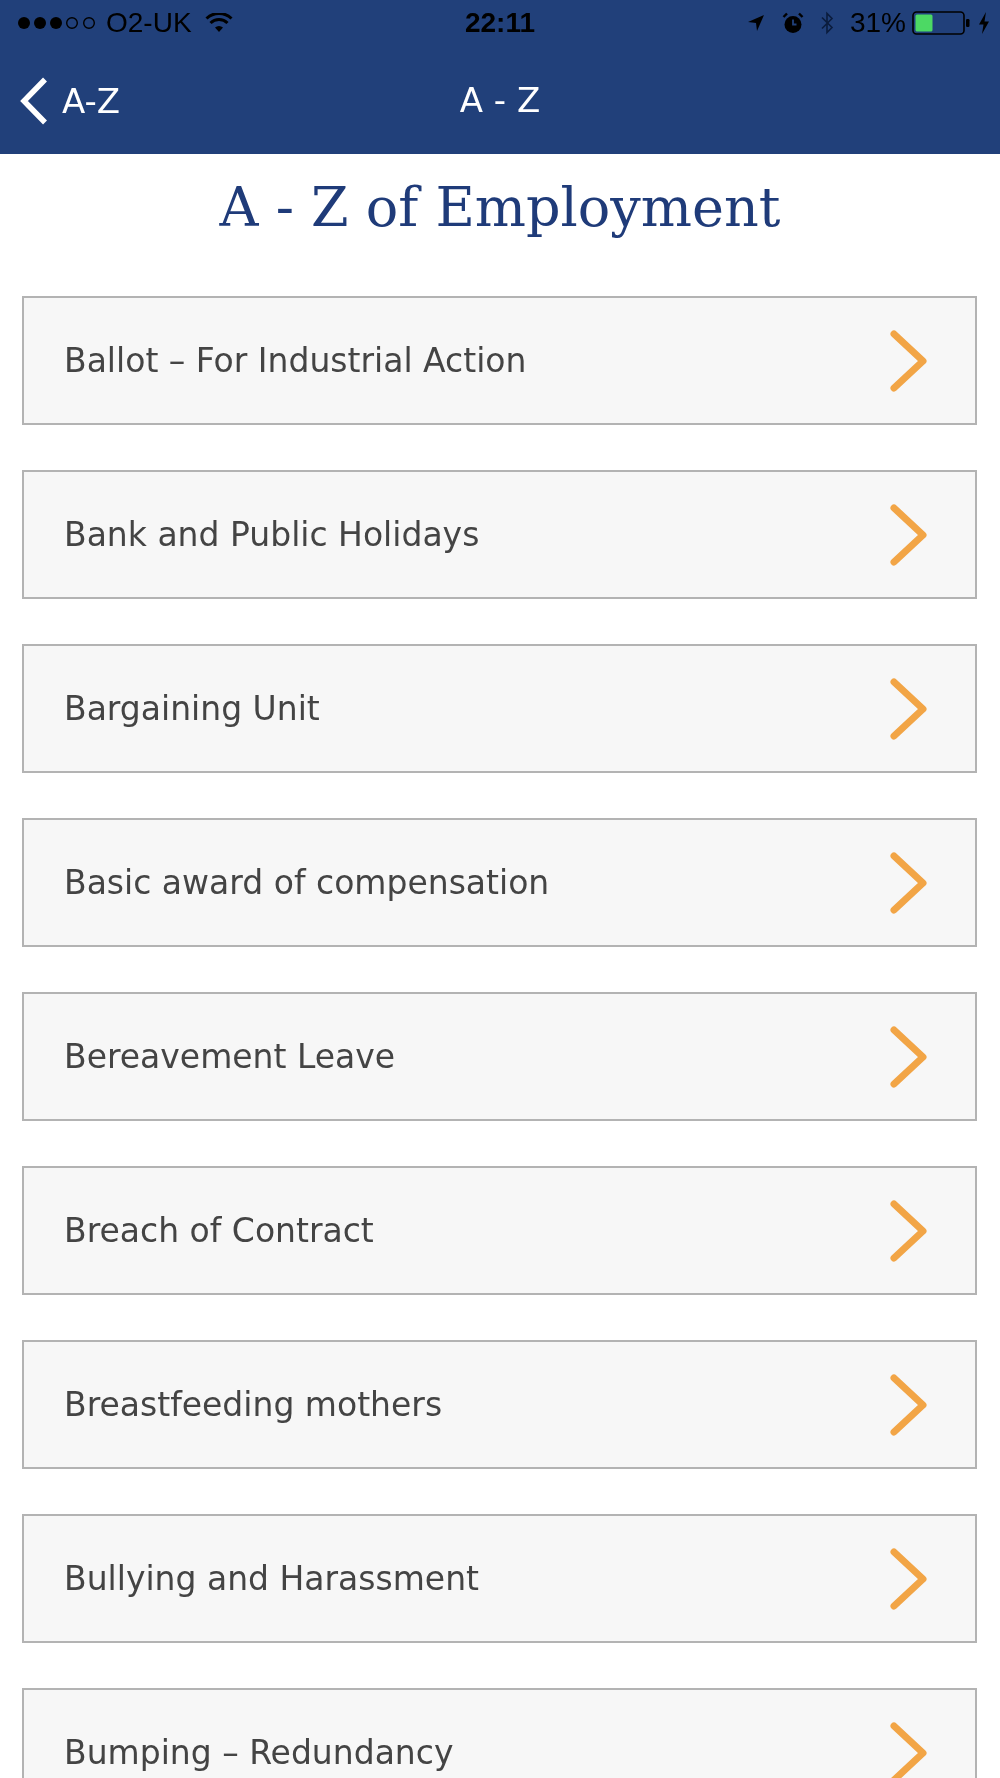 Image resolution: width=1000 pixels, height=1778 pixels. What do you see at coordinates (34, 101) in the screenshot?
I see `chevron-left-icon` at bounding box center [34, 101].